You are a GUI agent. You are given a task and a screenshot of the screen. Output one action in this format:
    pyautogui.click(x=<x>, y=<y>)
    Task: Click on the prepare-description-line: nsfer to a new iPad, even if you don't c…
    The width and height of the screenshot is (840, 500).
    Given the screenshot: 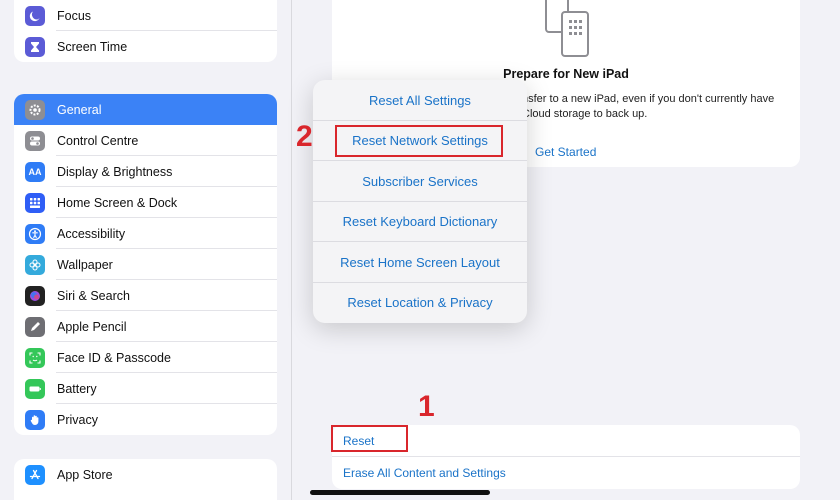 What is the action you would take?
    pyautogui.click(x=648, y=99)
    